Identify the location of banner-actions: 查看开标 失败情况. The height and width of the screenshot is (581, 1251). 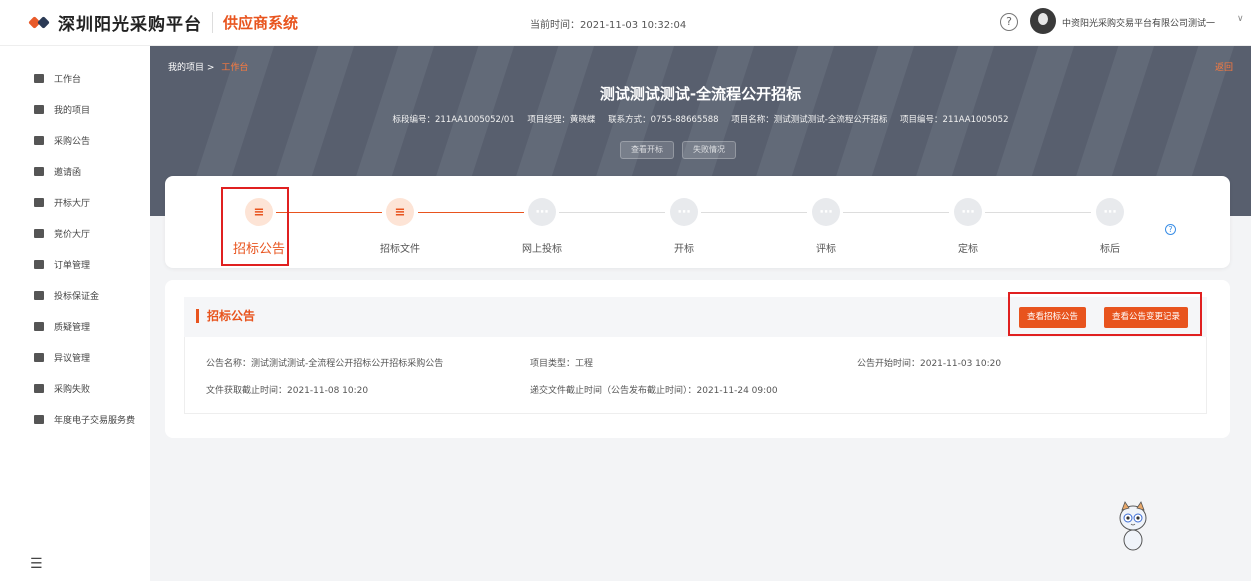
(682, 150).